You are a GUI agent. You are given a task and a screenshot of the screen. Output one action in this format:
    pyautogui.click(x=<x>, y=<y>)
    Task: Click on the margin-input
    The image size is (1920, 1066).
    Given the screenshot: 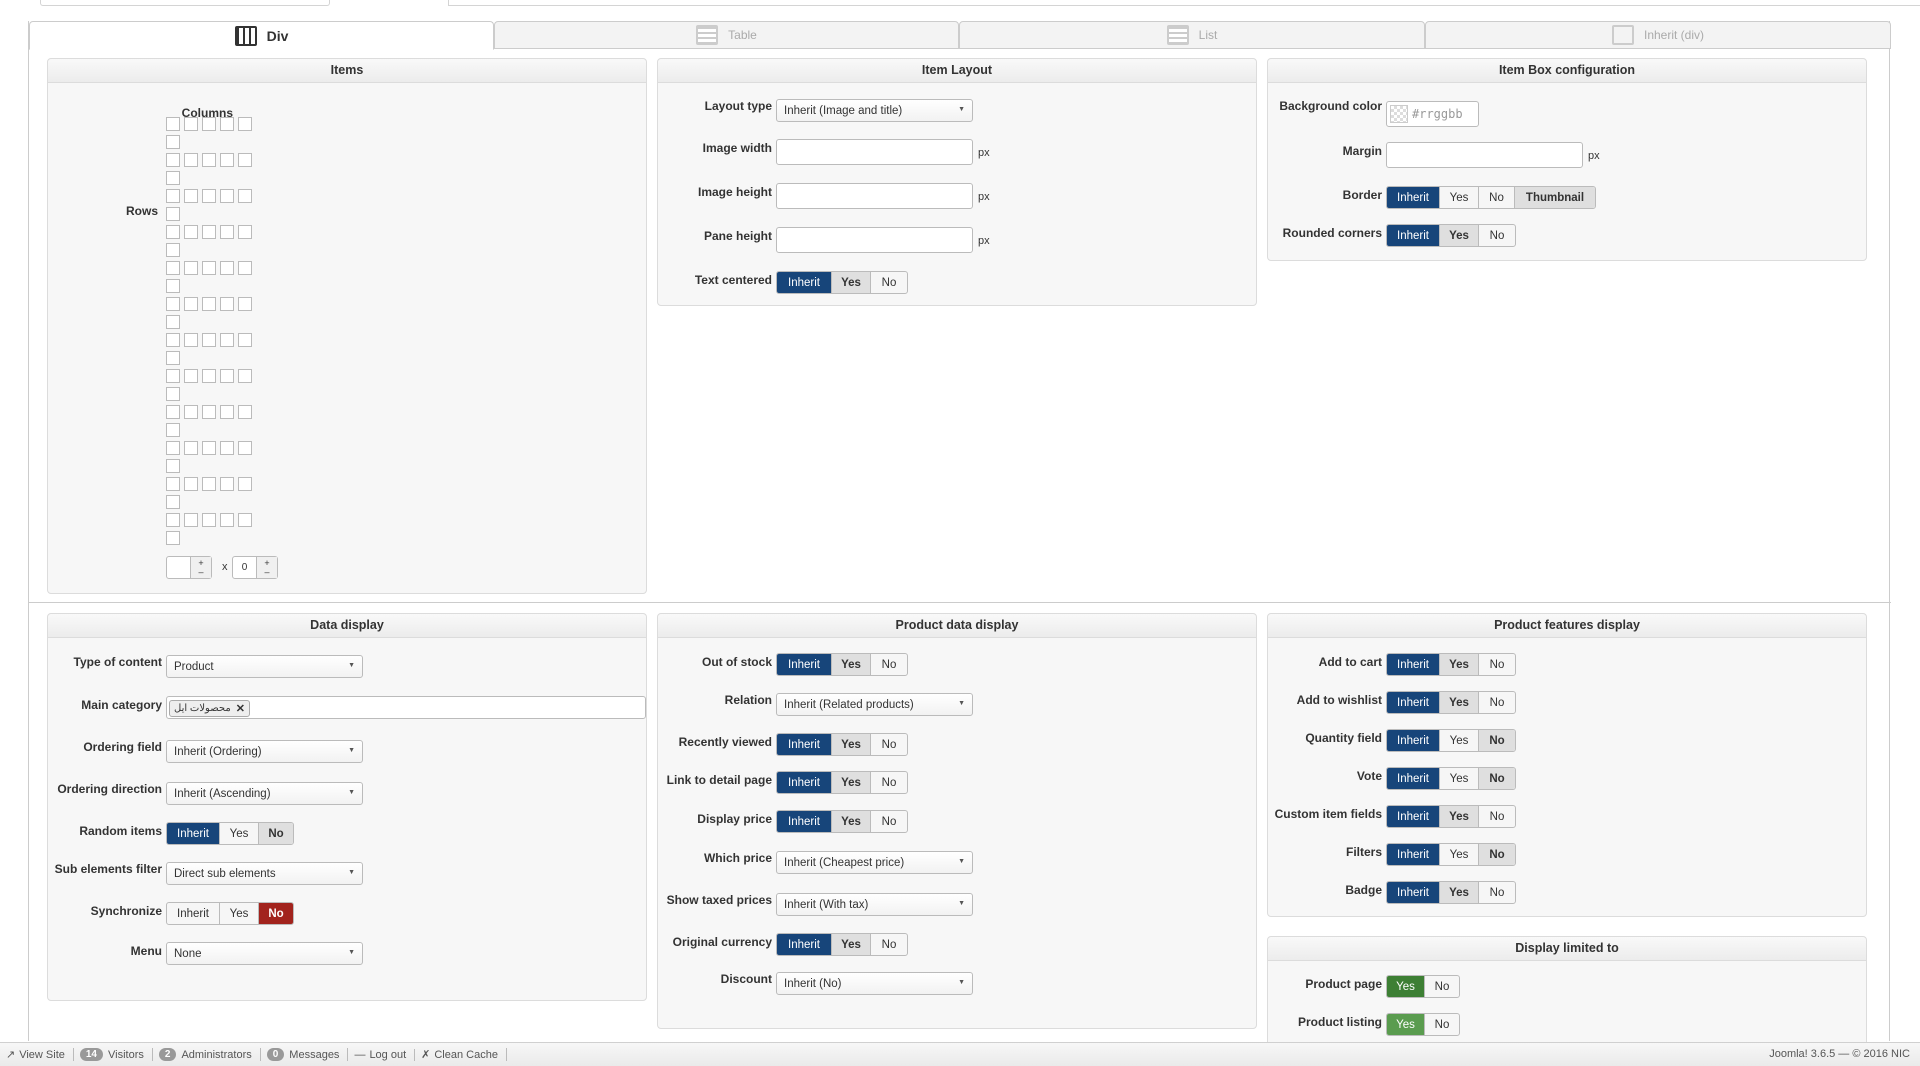 What is the action you would take?
    pyautogui.click(x=1484, y=155)
    